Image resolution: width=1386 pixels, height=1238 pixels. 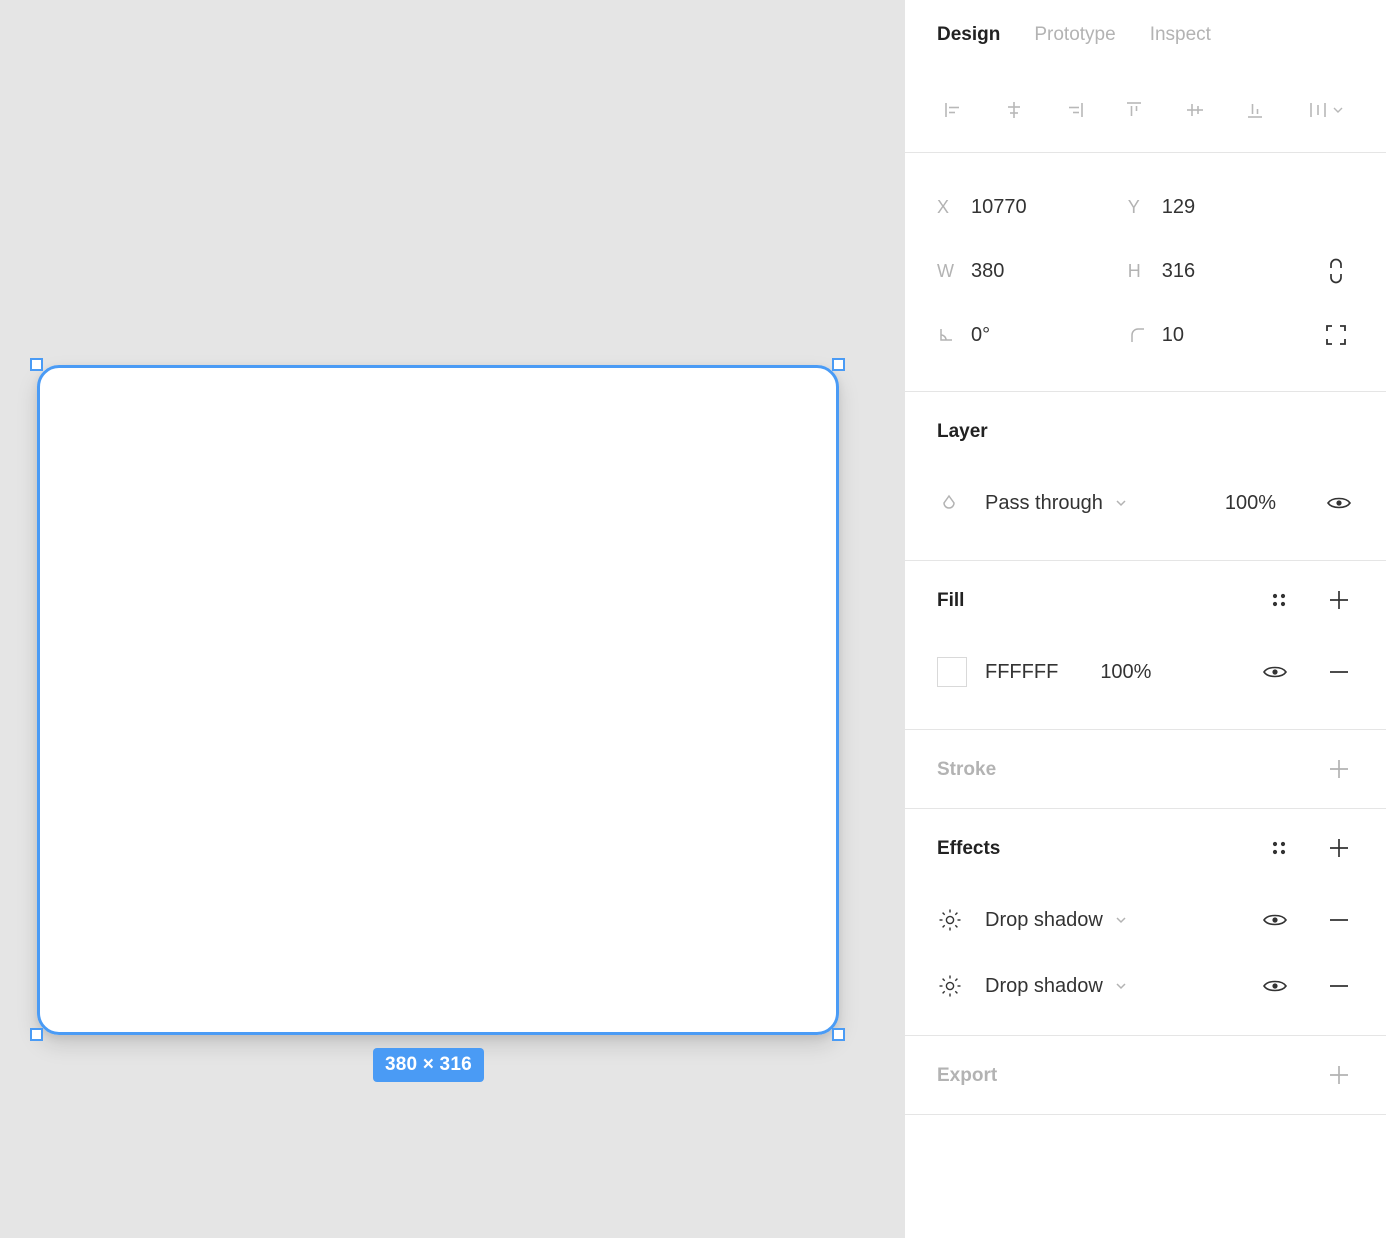 I want to click on rotation-radius-row: 0° 10, so click(x=1145, y=335).